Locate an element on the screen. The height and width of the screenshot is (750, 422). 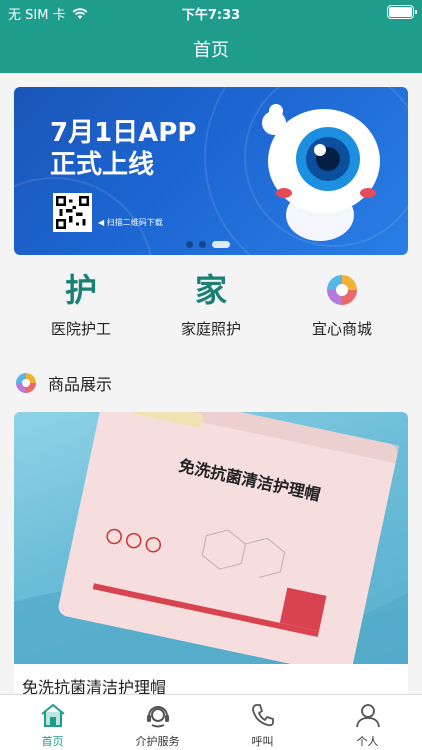
service-hospital-care: 护 医院护工 is located at coordinates (81, 303).